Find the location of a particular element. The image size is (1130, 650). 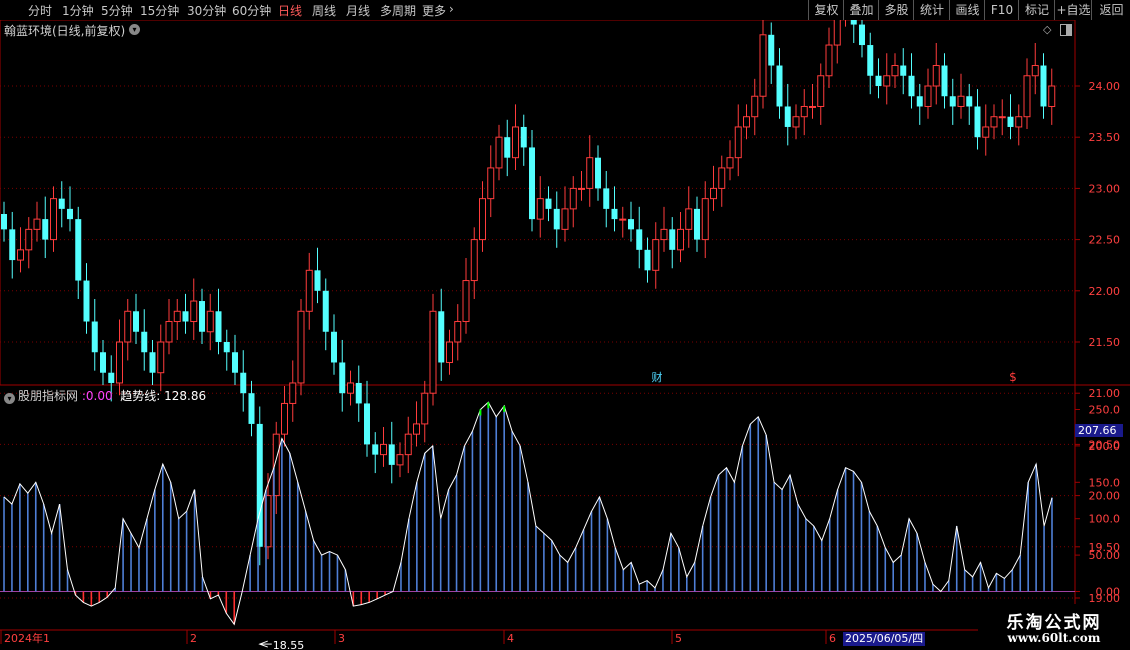

panel-toggle-icon is located at coordinates (1066, 30).